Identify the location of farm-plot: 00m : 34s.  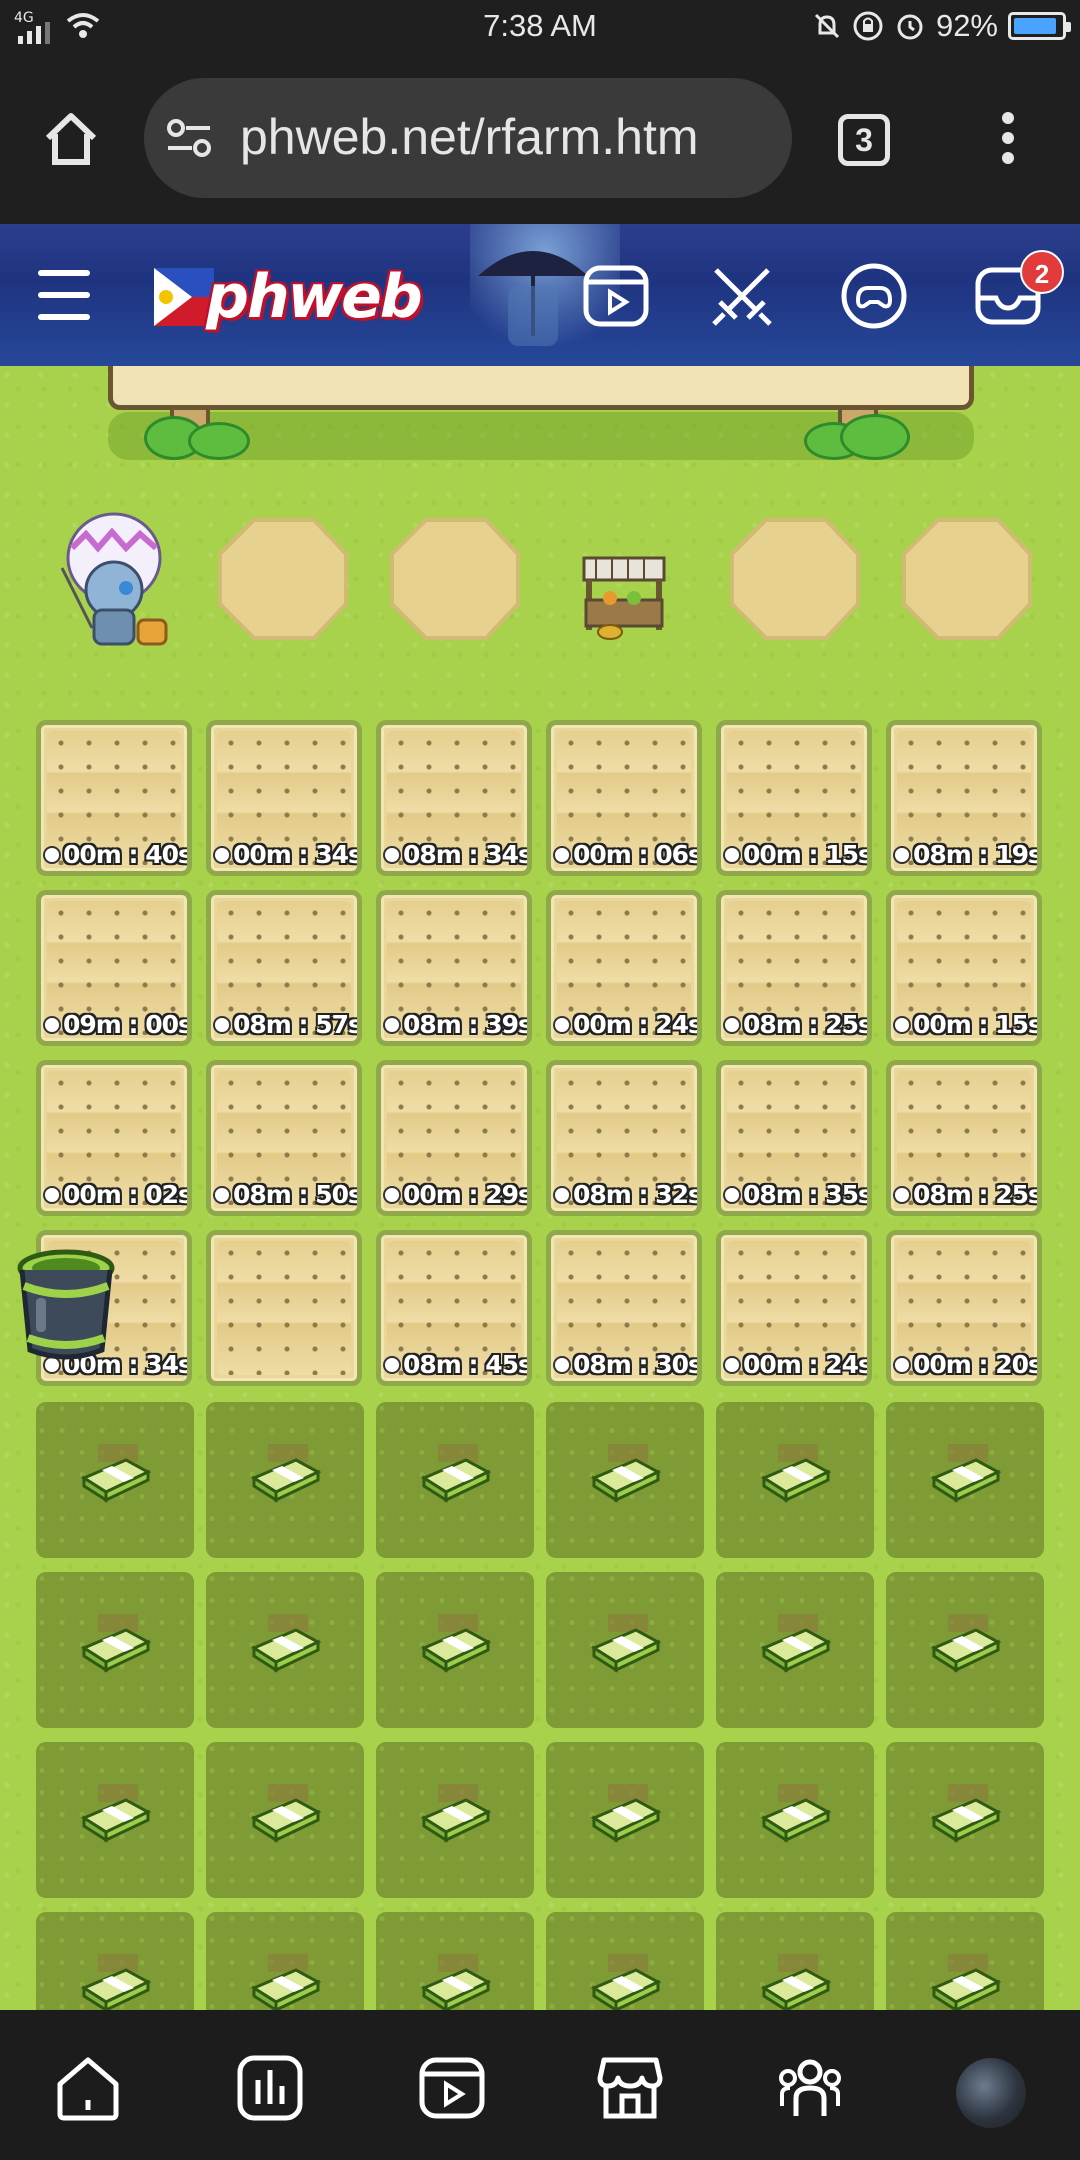
(284, 798).